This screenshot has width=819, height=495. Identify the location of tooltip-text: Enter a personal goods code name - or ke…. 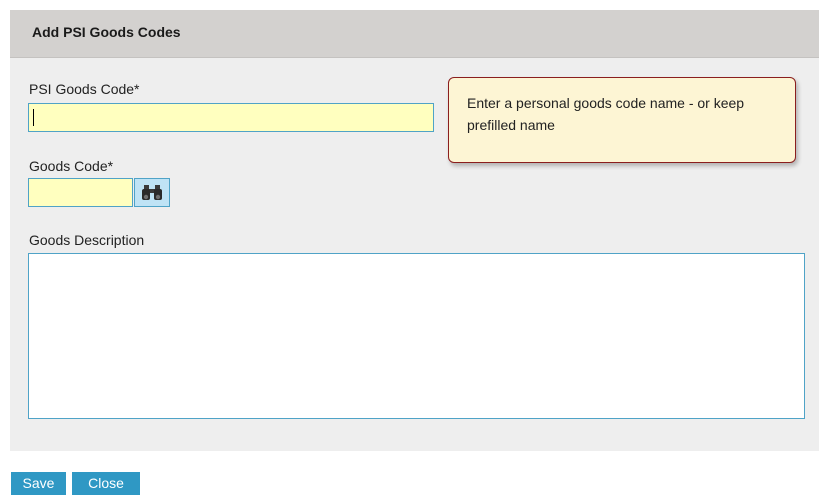
(606, 114).